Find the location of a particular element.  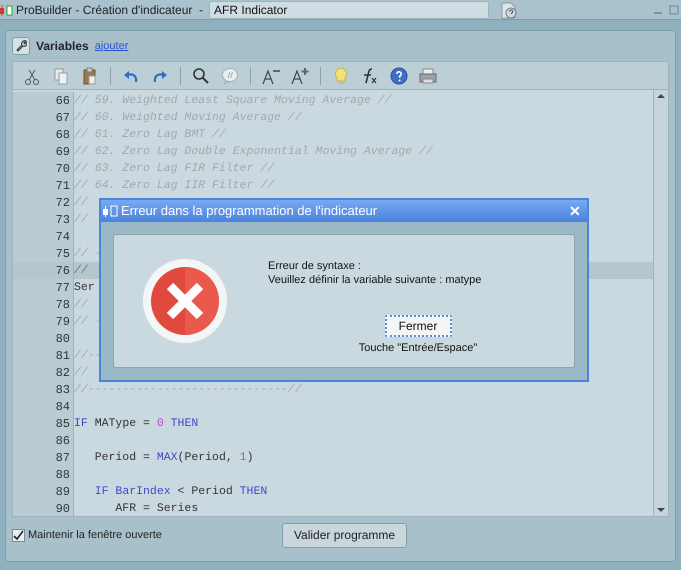

wrench-icon is located at coordinates (21, 46).